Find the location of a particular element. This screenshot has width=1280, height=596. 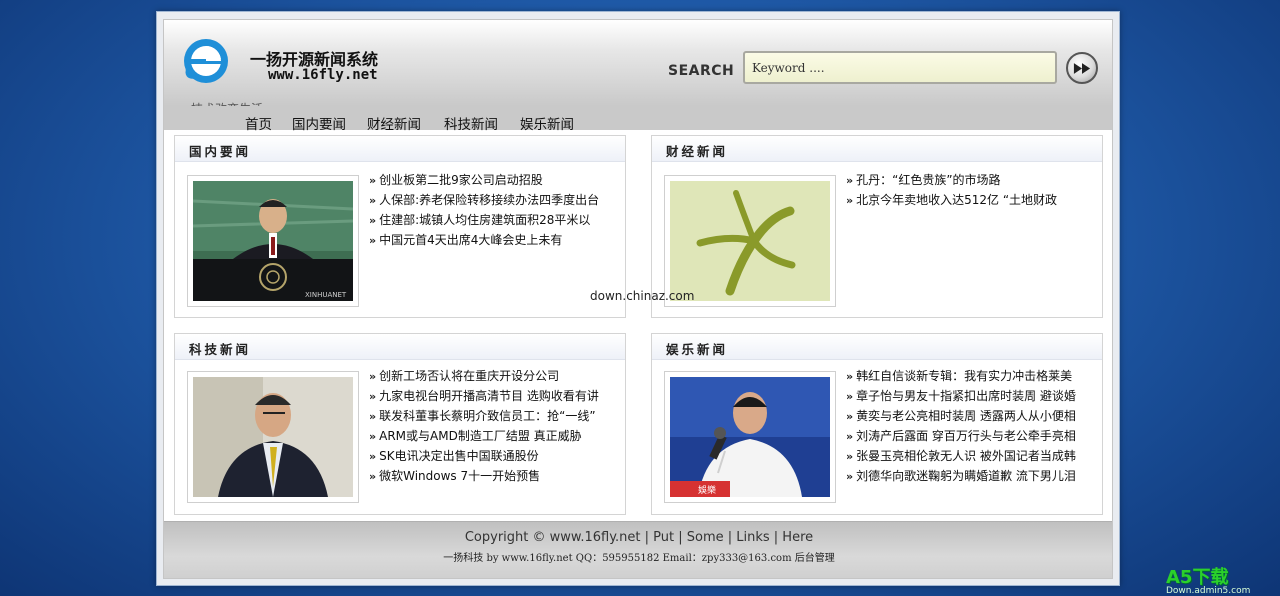

nav-item-tech: 科技新闻 is located at coordinates (471, 123).